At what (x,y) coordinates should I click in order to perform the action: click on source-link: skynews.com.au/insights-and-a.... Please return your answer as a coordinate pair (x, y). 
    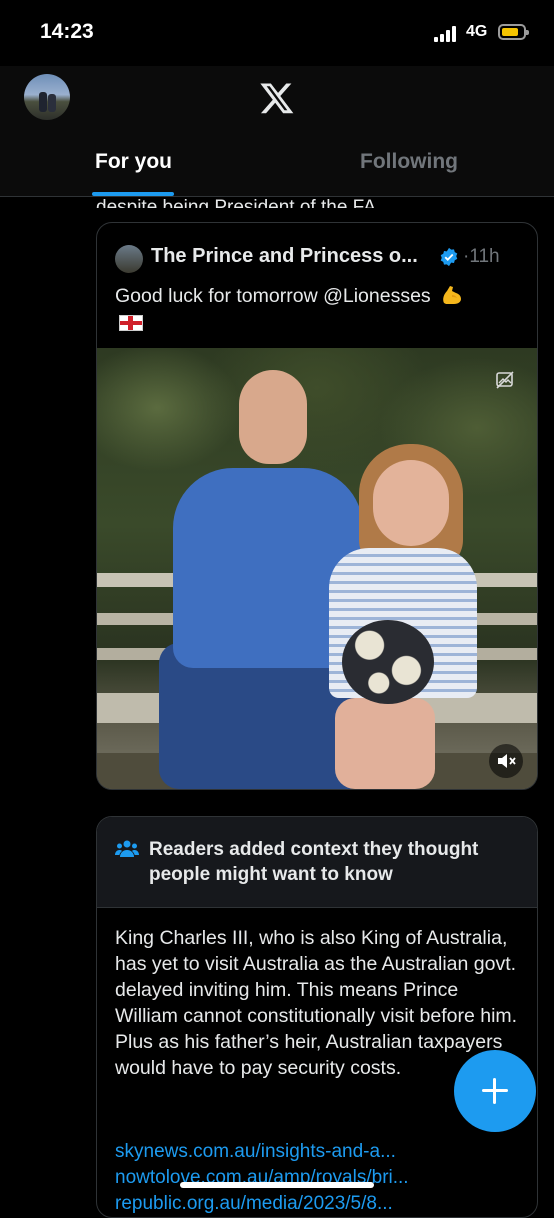
    Looking at the image, I should click on (320, 1152).